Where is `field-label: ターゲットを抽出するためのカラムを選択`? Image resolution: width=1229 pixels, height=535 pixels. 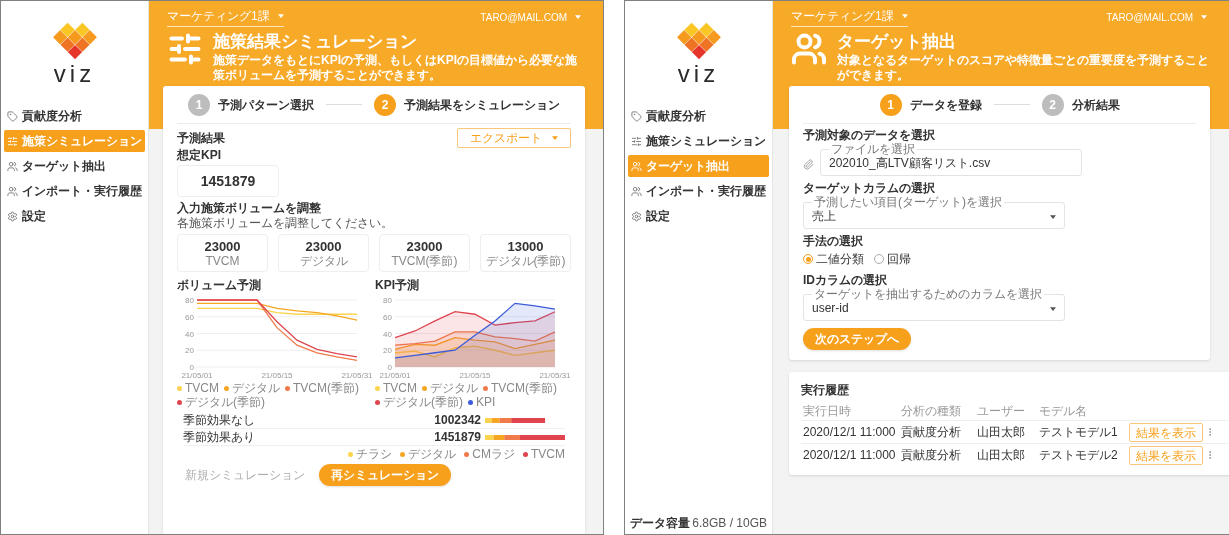
field-label: ターゲットを抽出するためのカラムを選択 is located at coordinates (928, 294).